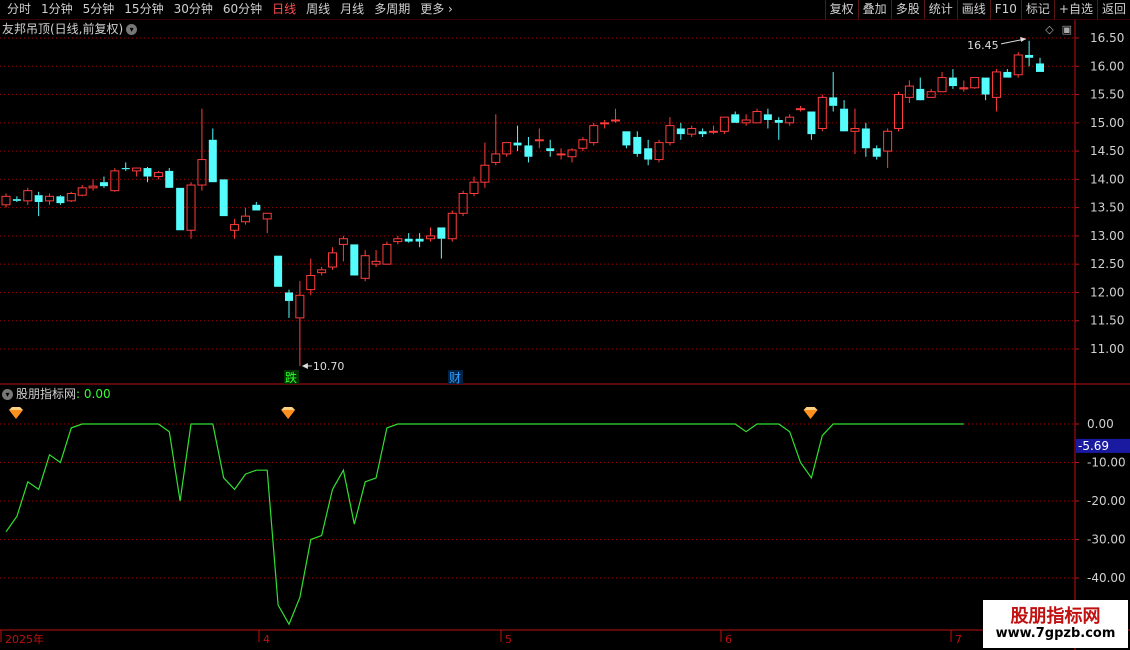  Describe the element at coordinates (508, 639) in the screenshot. I see `time-tick-label: 5` at that location.